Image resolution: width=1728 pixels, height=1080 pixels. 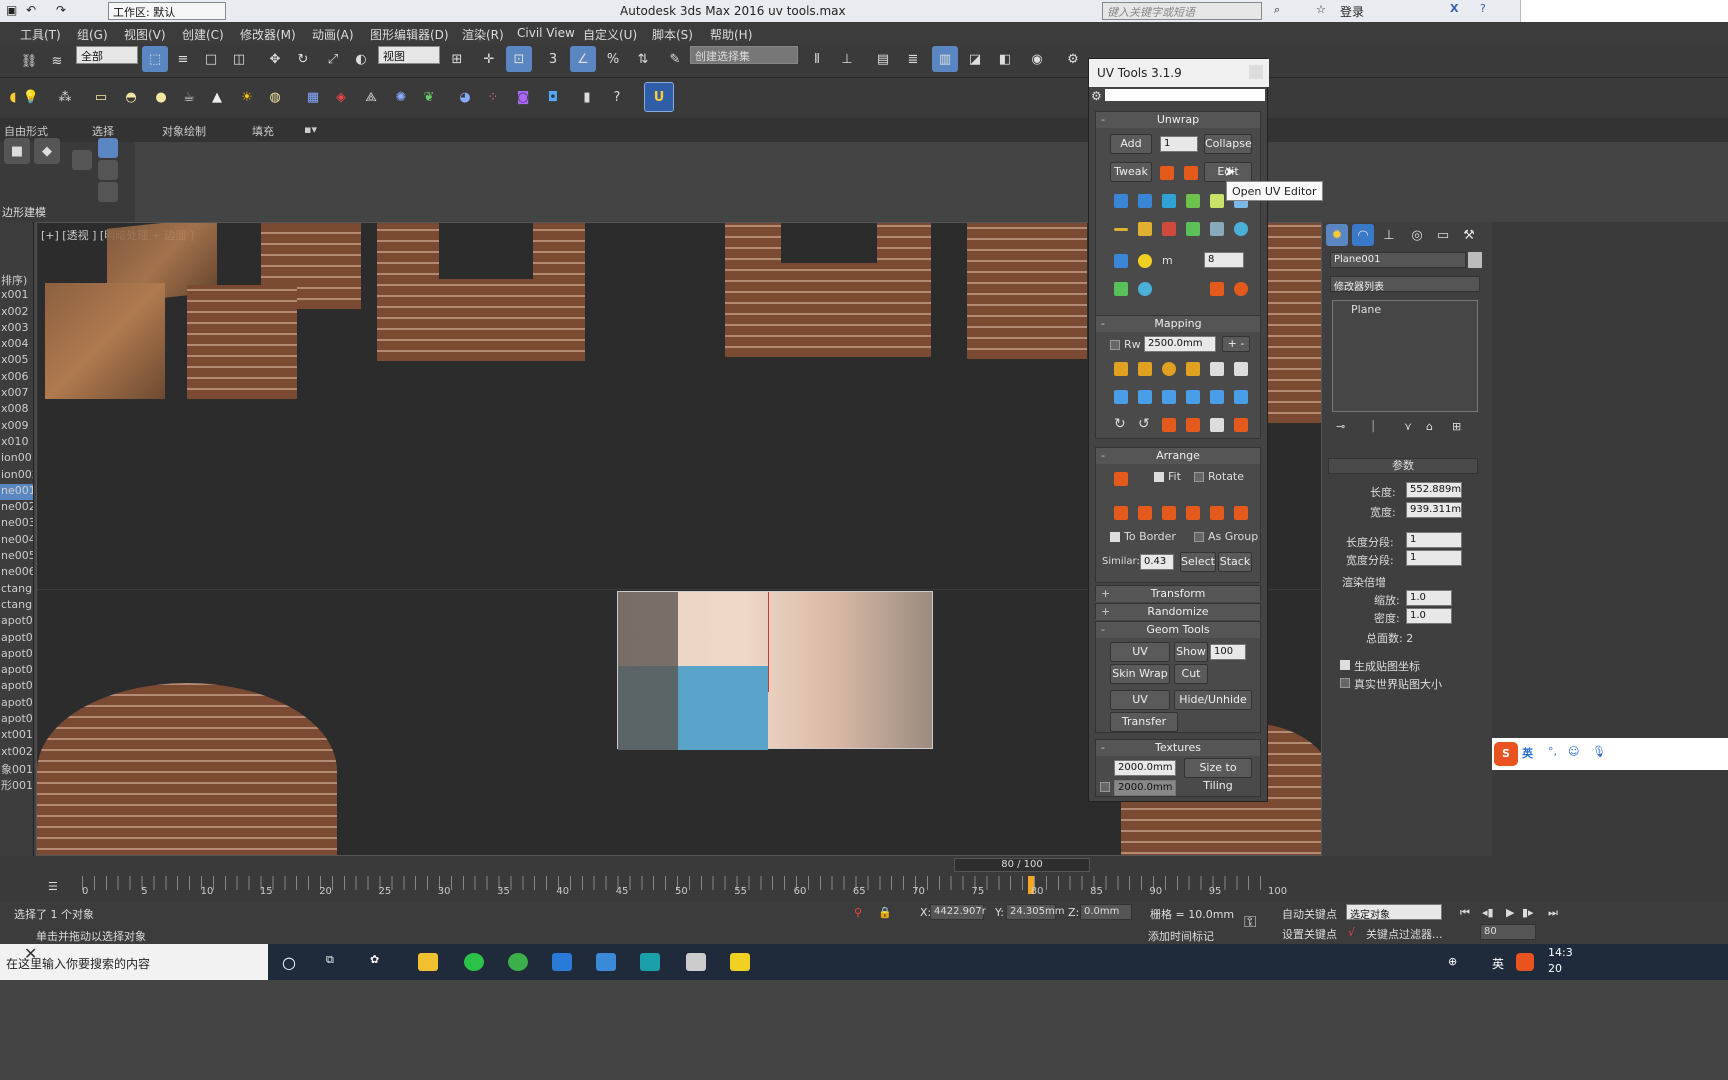 I want to click on scene-list-item: ctangl, so click(x=16, y=606).